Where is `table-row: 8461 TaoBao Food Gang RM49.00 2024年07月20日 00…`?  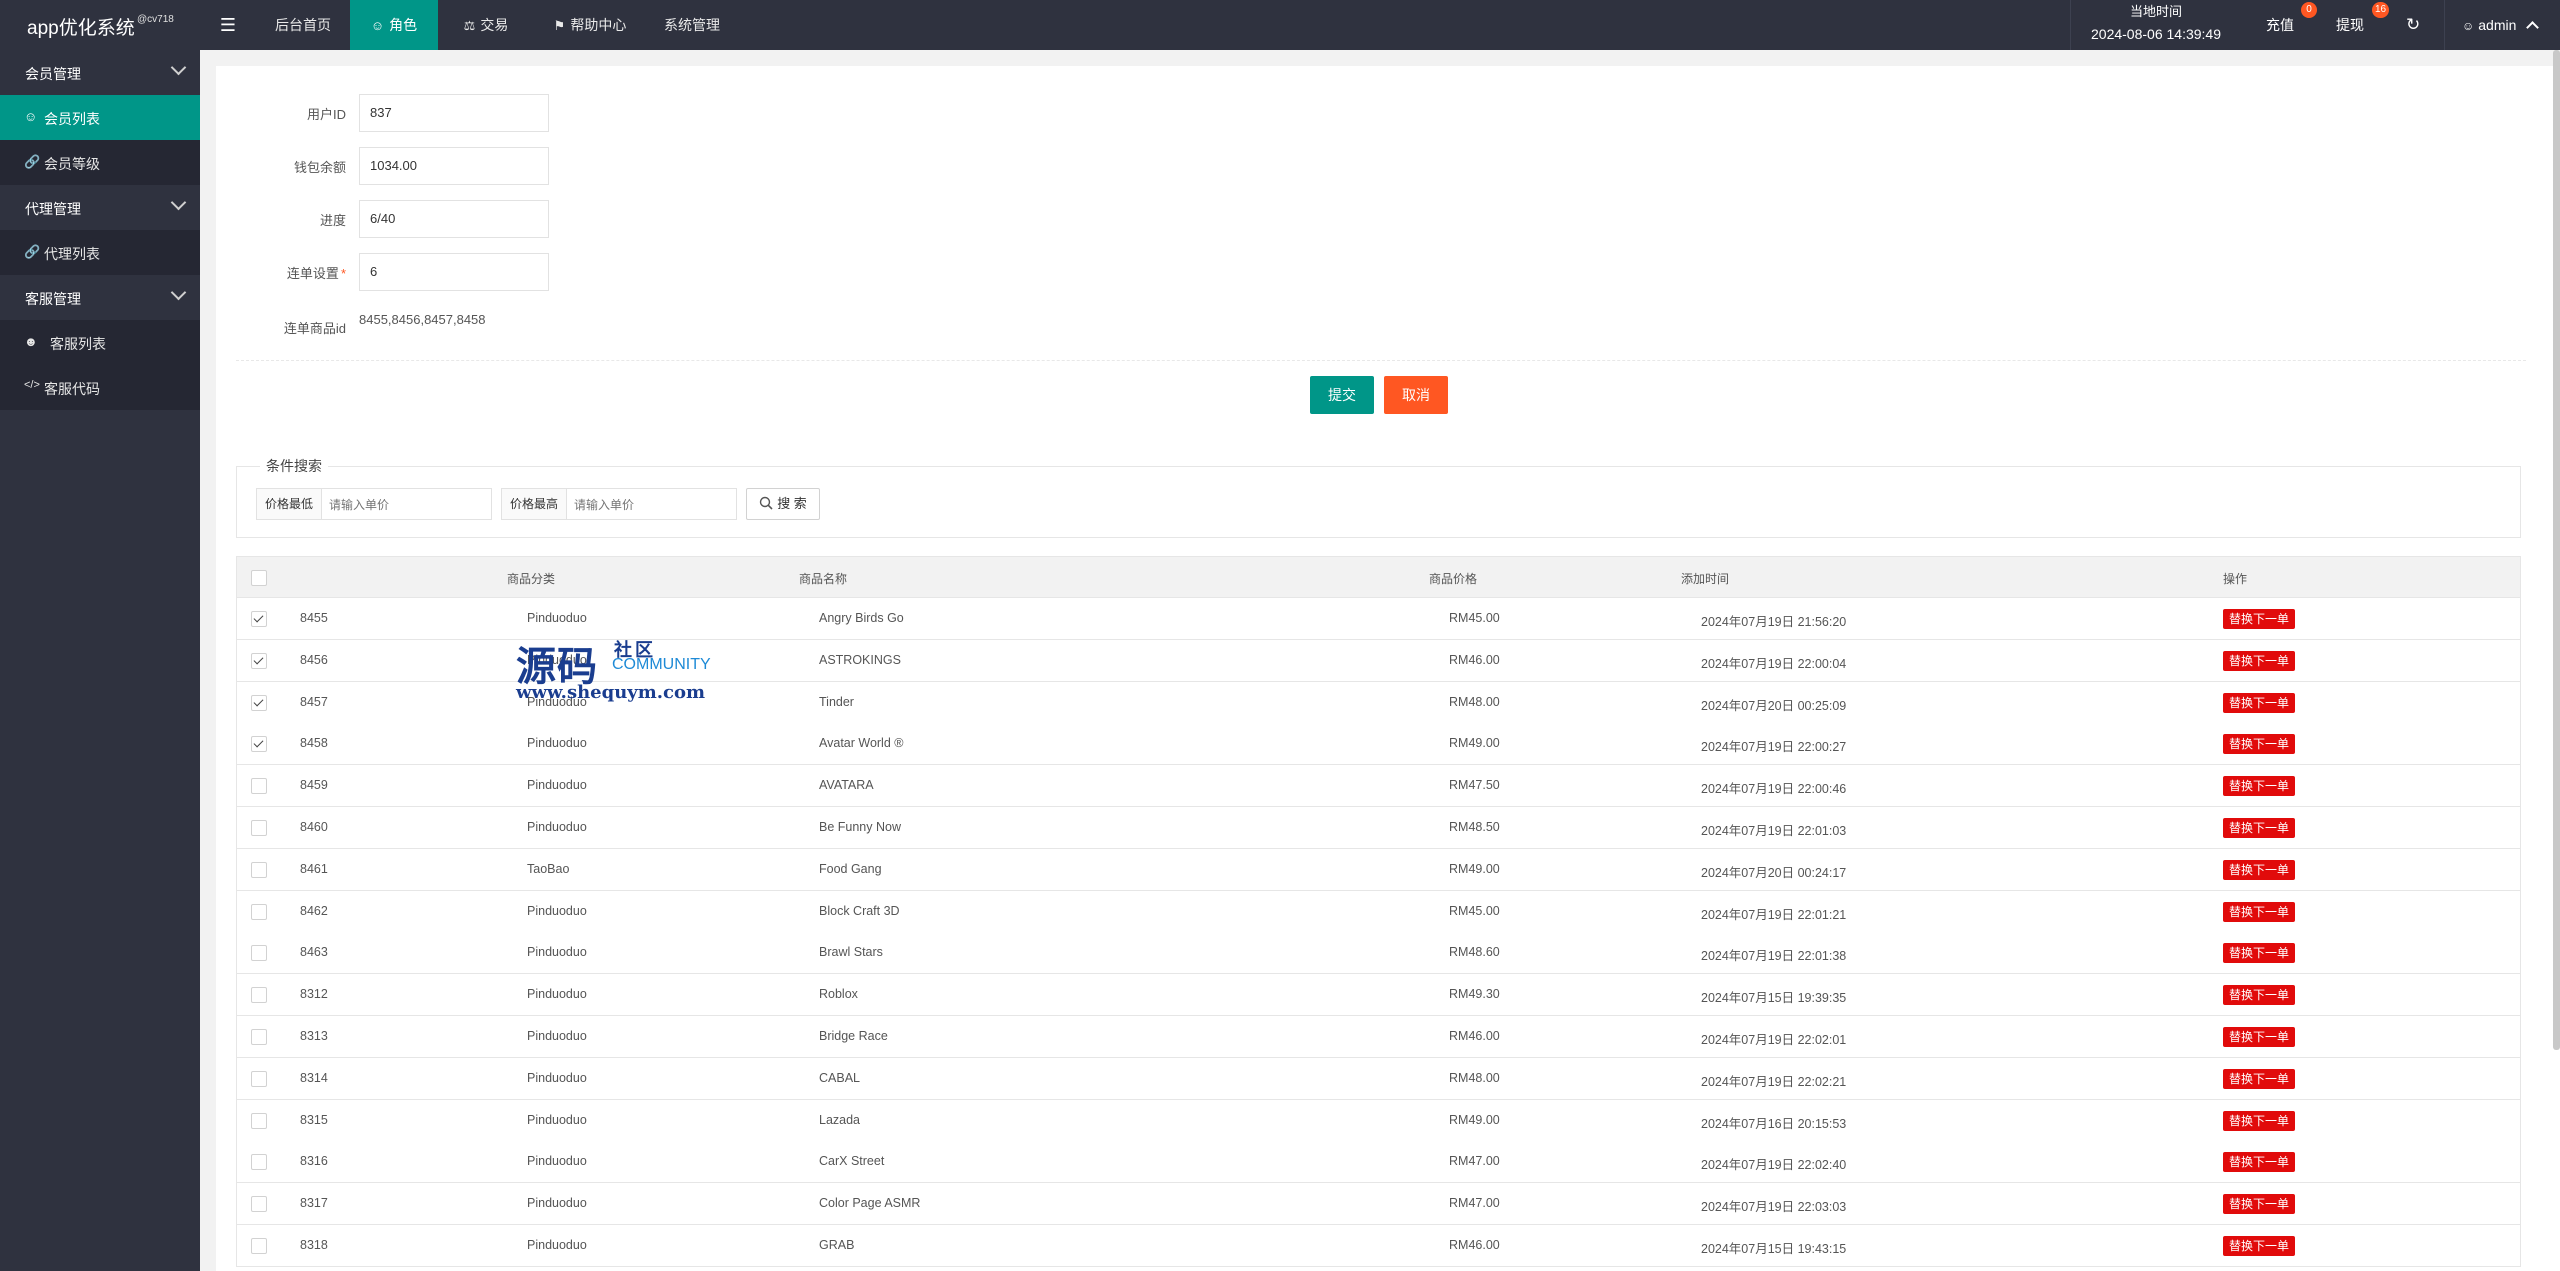 table-row: 8461 TaoBao Food Gang RM49.00 2024年07月20日 00… is located at coordinates (1378, 870).